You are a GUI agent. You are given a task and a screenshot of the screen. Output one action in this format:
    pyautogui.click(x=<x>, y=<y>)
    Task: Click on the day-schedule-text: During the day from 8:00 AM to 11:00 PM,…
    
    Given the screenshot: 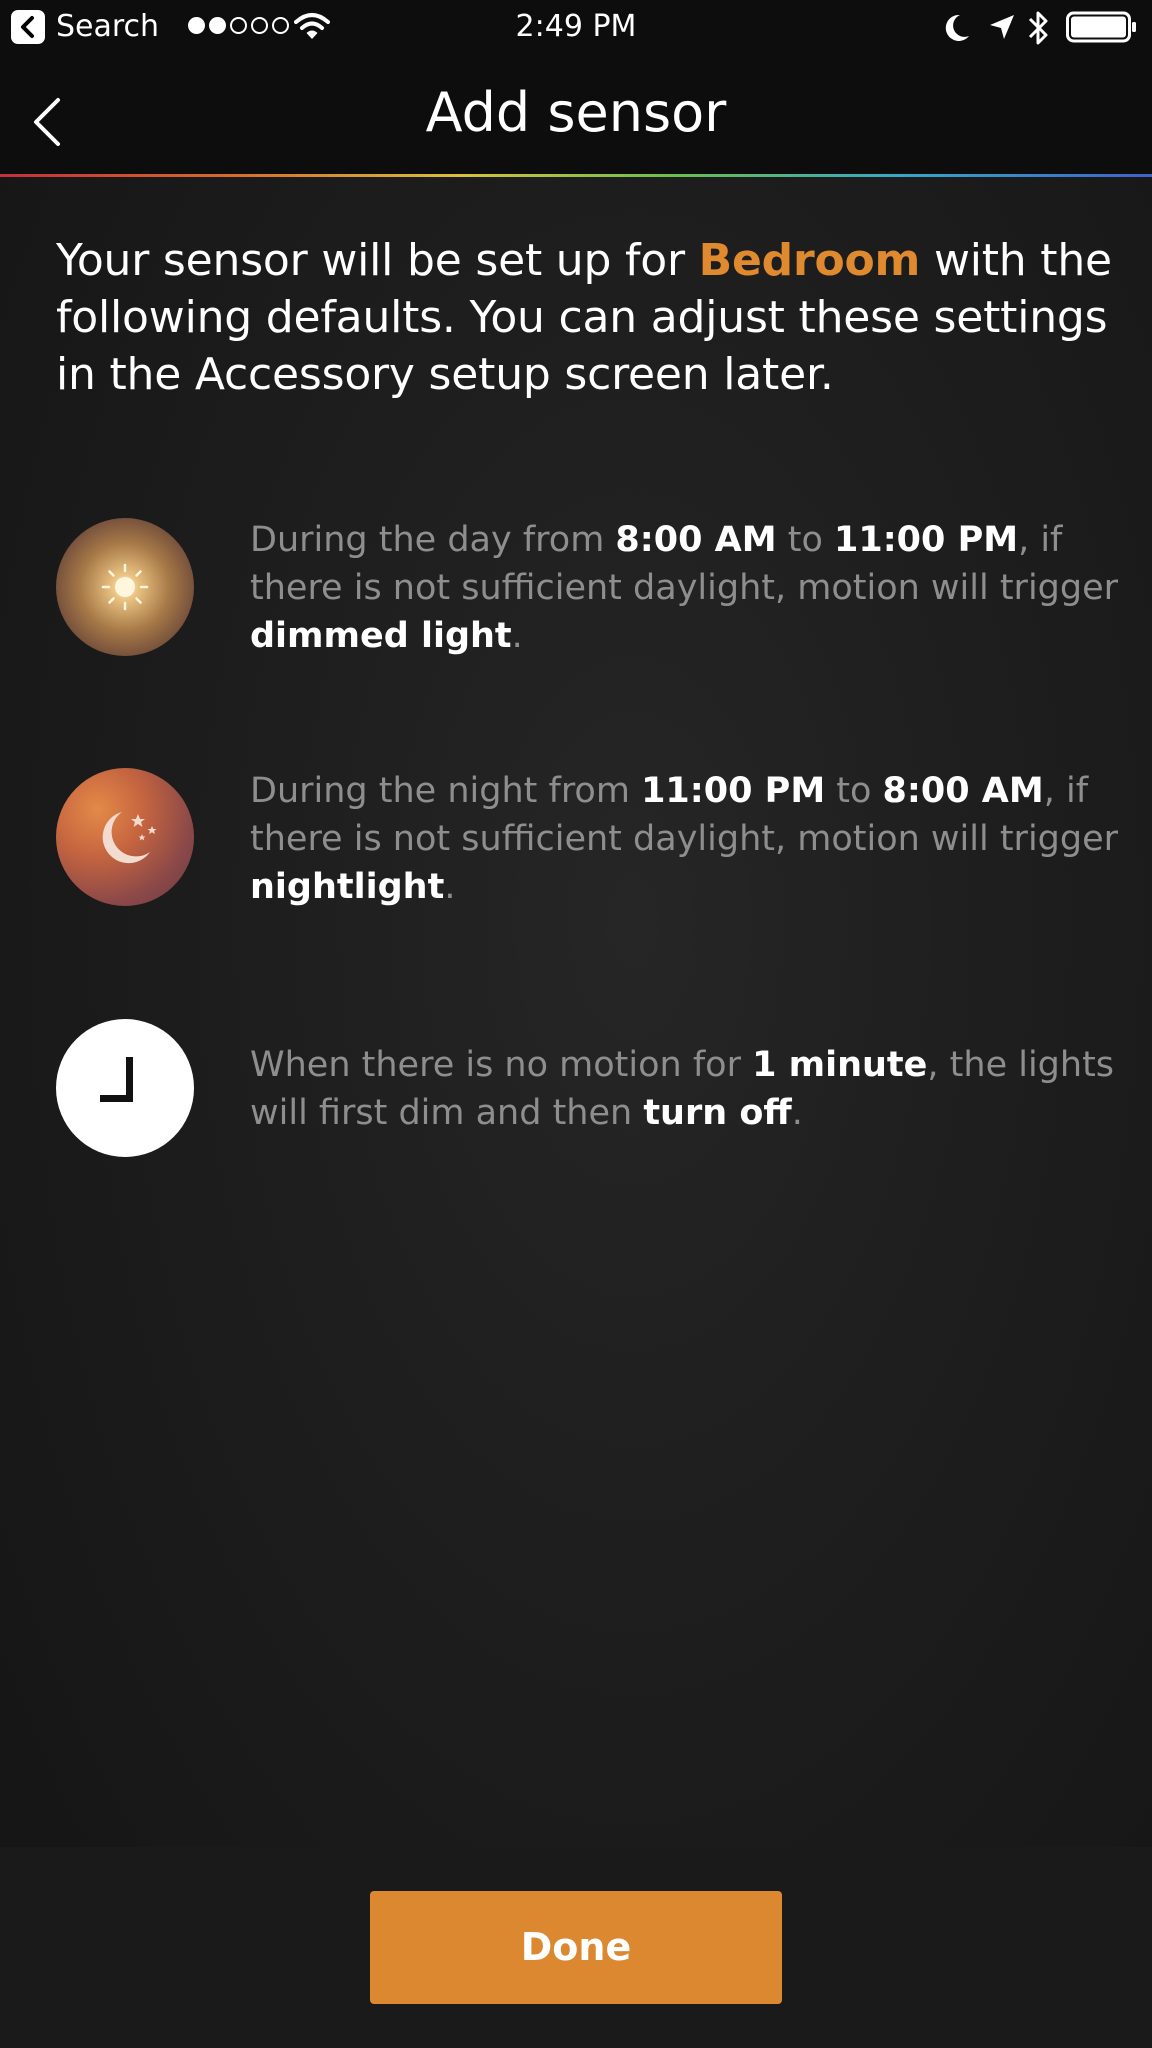 What is the action you would take?
    pyautogui.click(x=684, y=588)
    